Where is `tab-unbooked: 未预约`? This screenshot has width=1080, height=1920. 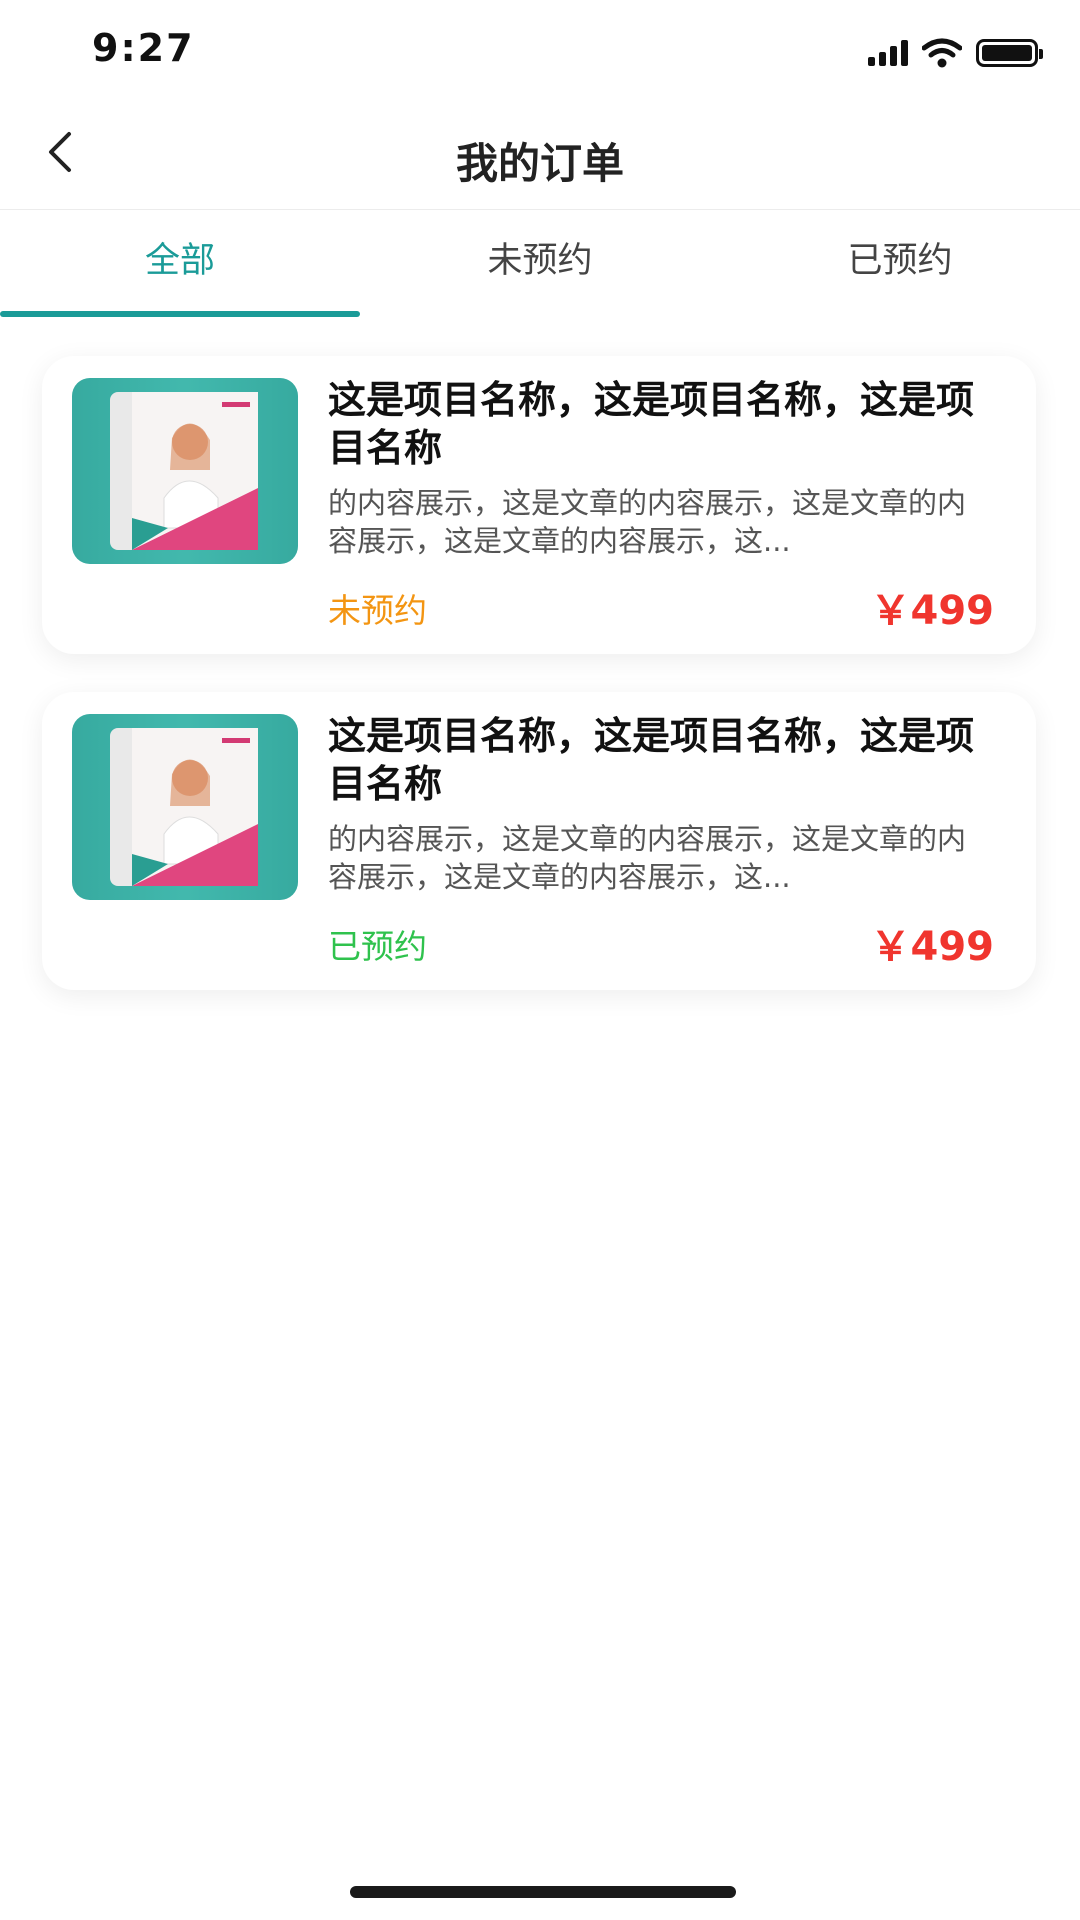
tab-unbooked: 未预约 is located at coordinates (540, 264).